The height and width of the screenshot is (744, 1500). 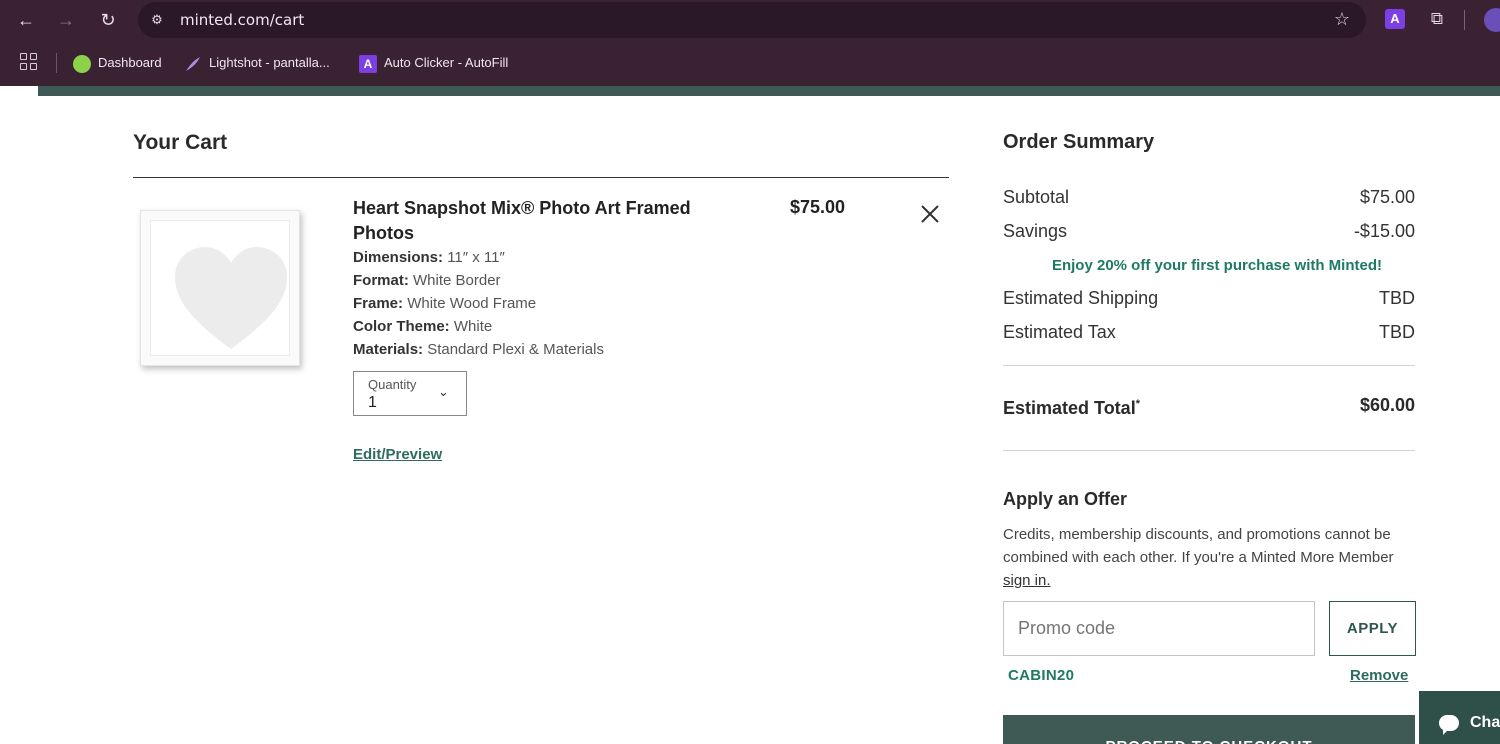 I want to click on spec-dimensions: Dimensions: 11″ x 11″, so click(x=429, y=257).